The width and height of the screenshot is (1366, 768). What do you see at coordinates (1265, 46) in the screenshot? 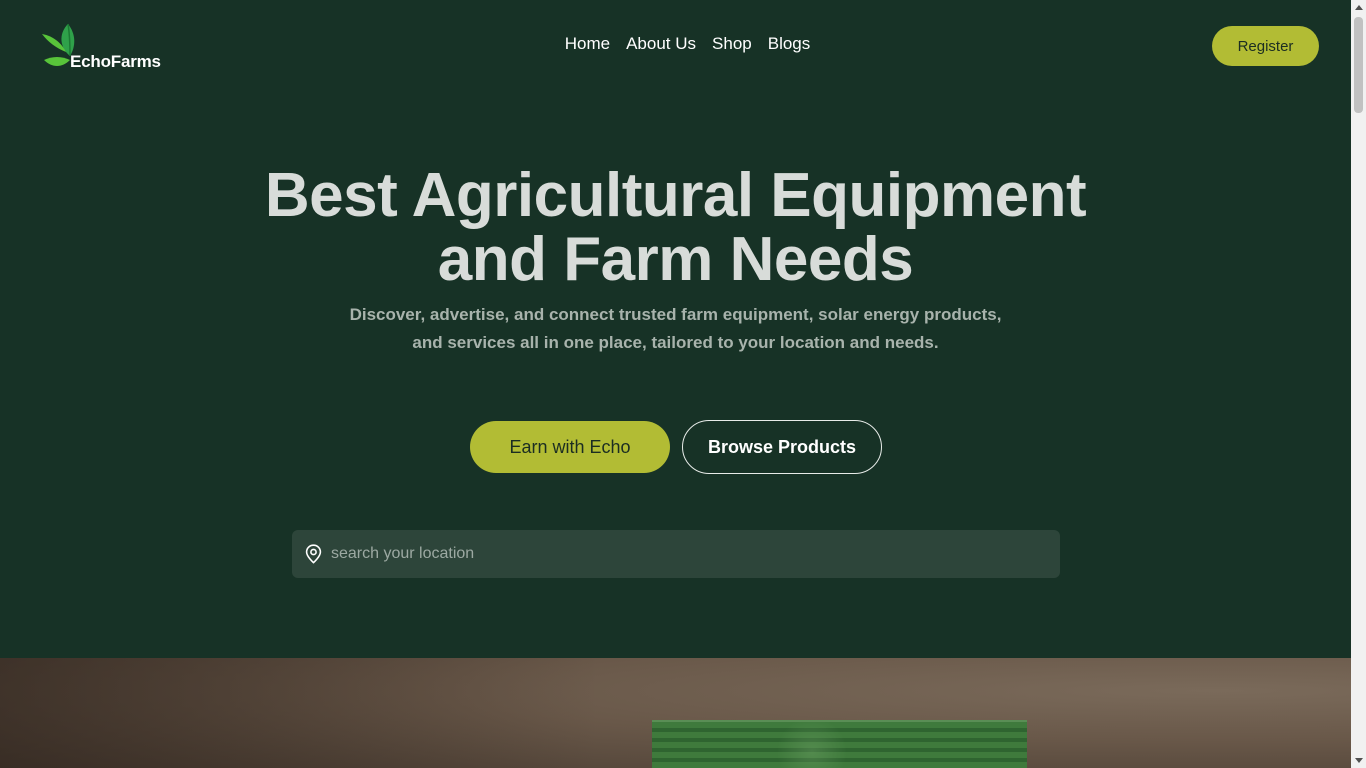
I see `register-button: Register` at bounding box center [1265, 46].